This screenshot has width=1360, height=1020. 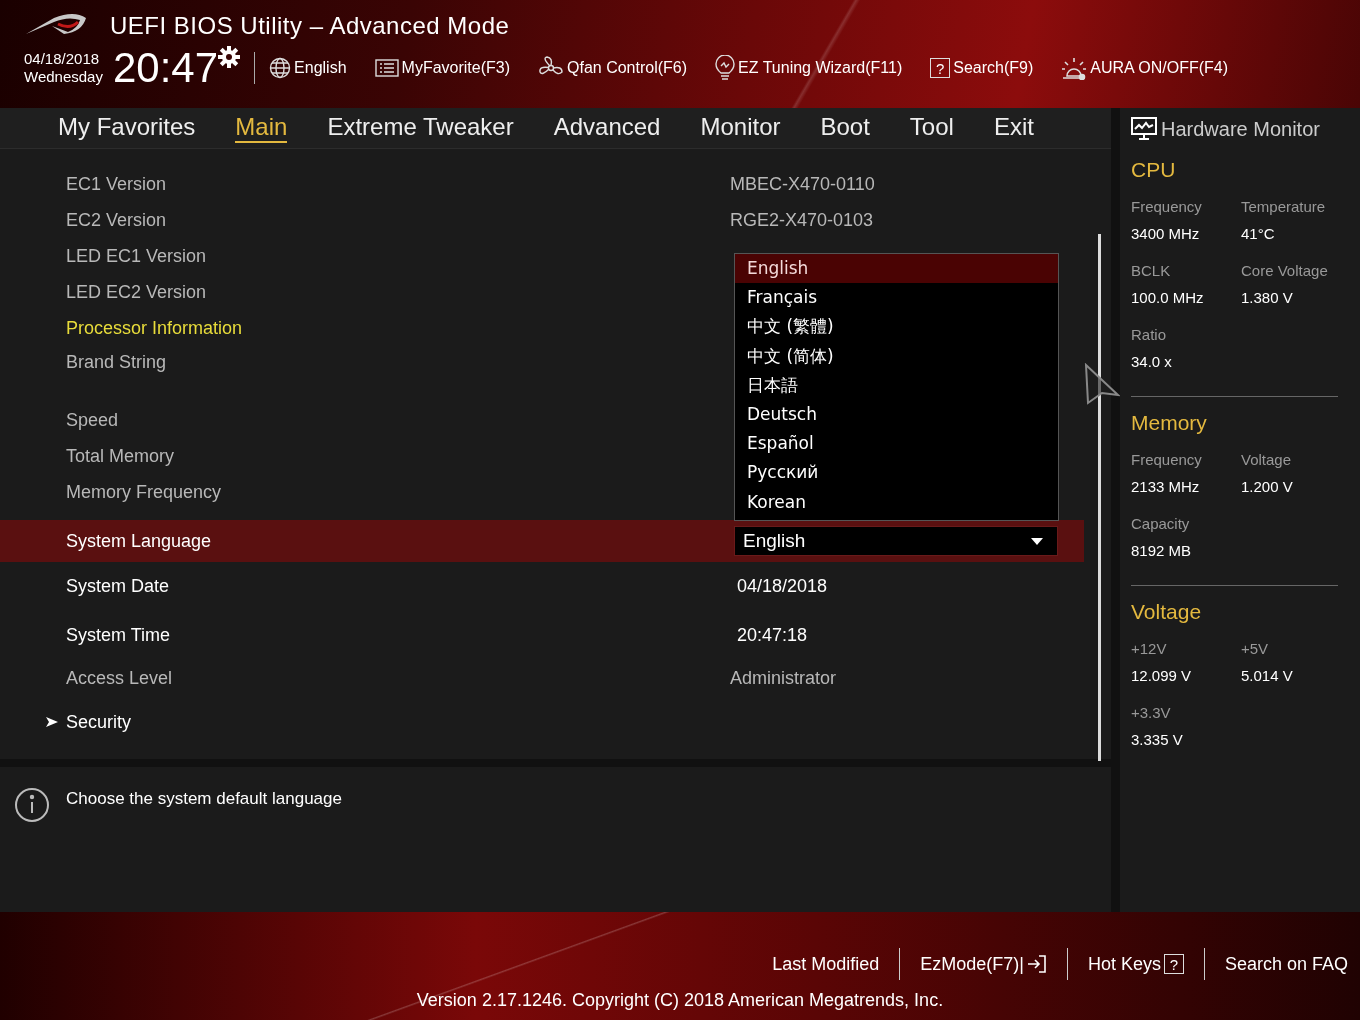 What do you see at coordinates (420, 128) in the screenshot?
I see `menu-tab: Extreme Tweaker` at bounding box center [420, 128].